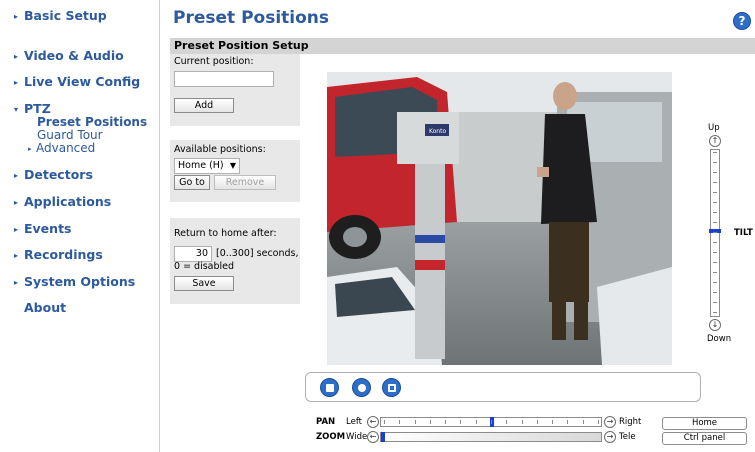 Image resolution: width=755 pixels, height=452 pixels. What do you see at coordinates (743, 233) in the screenshot?
I see `tilt-label: TILT` at bounding box center [743, 233].